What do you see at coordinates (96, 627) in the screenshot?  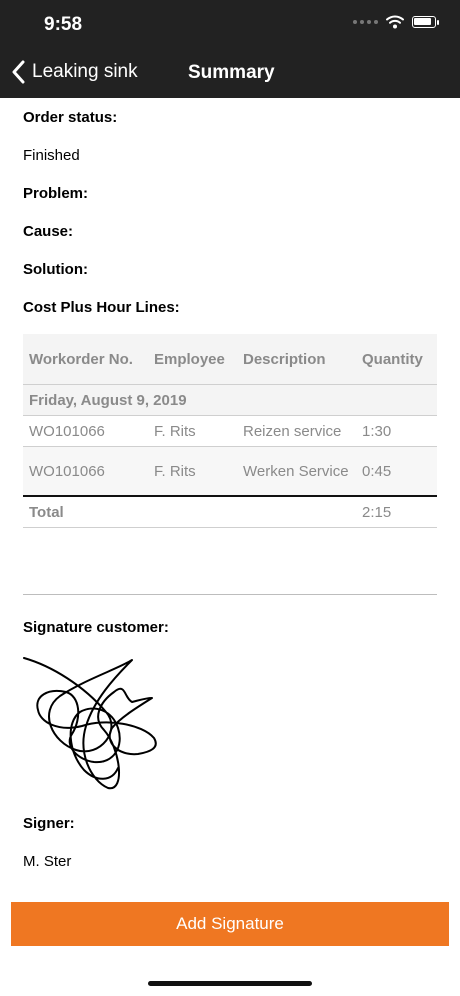 I see `signature-label: Signature customer:` at bounding box center [96, 627].